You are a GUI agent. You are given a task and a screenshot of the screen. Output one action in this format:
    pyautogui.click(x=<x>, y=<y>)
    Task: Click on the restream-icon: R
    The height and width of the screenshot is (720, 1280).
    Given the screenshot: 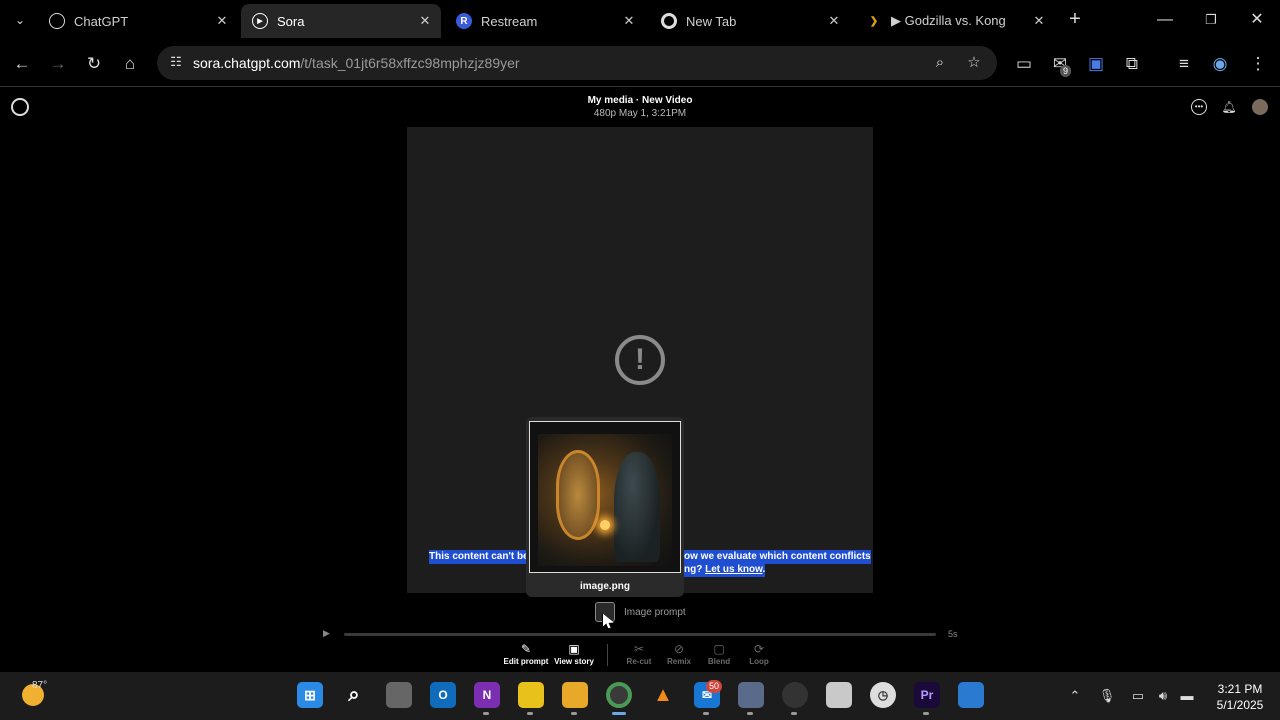 What is the action you would take?
    pyautogui.click(x=464, y=21)
    